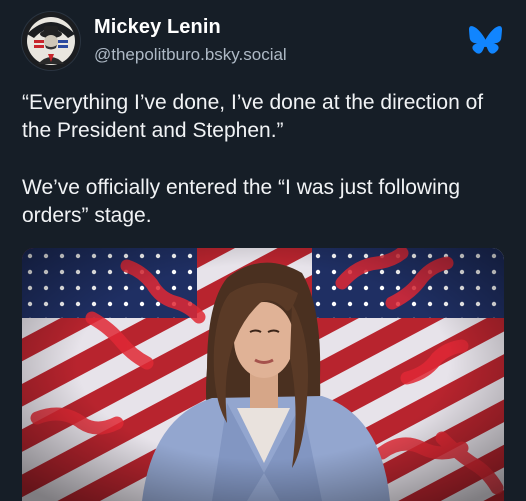 The height and width of the screenshot is (501, 526). What do you see at coordinates (190, 55) in the screenshot?
I see `author-handle: @thepolitburo.bsky.social` at bounding box center [190, 55].